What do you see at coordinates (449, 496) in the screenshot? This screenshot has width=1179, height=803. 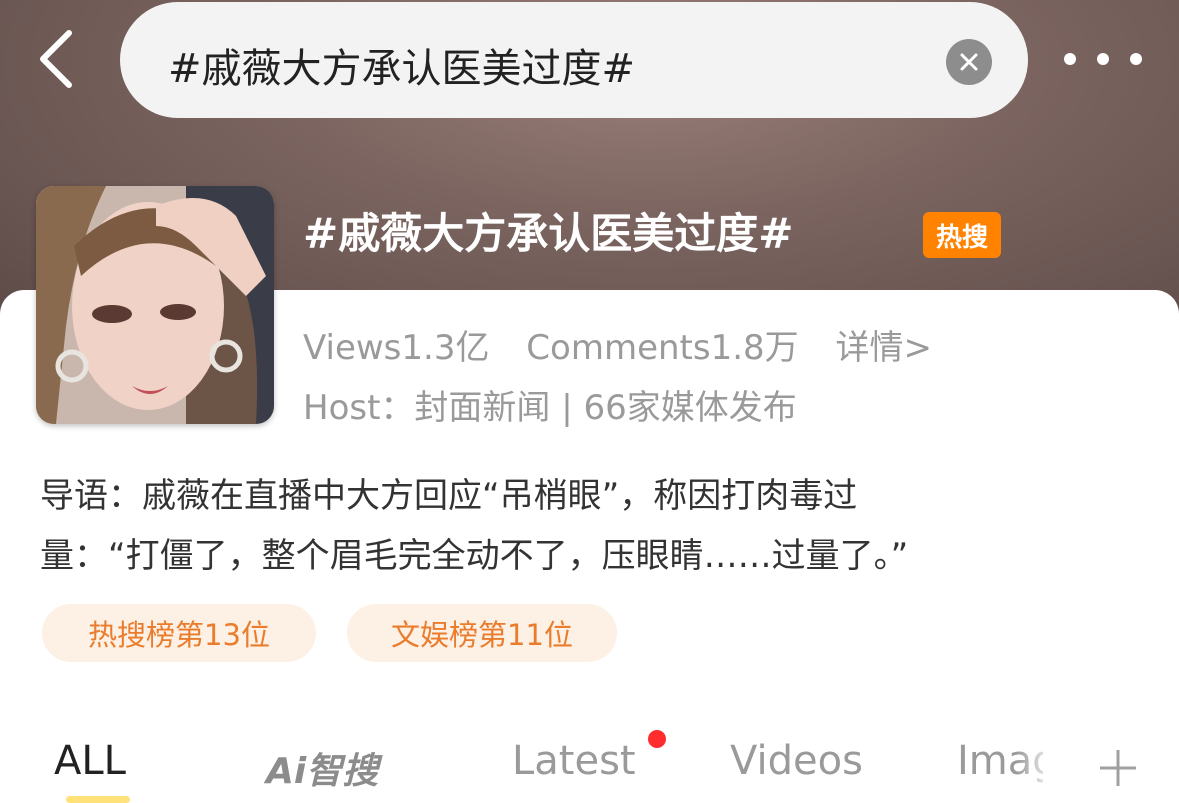 I see `intro-line-1: 导语：戚薇在直播中大方回应“吊梢眼”，称因打肉毒过` at bounding box center [449, 496].